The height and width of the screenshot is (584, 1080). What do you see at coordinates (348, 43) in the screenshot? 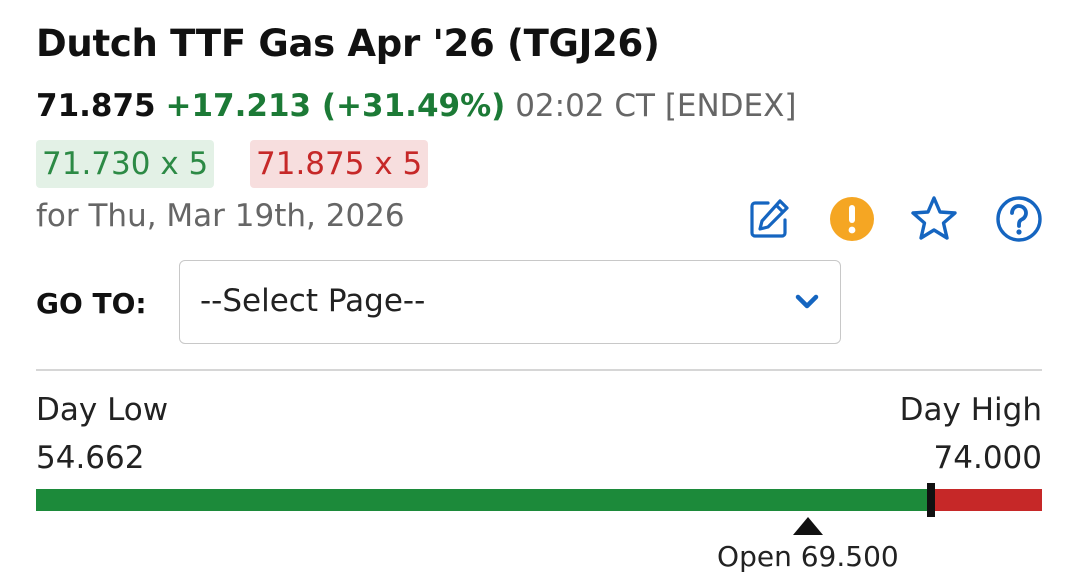
I see `page-title: Dutch TTF Gas Apr '26 (TGJ26)` at bounding box center [348, 43].